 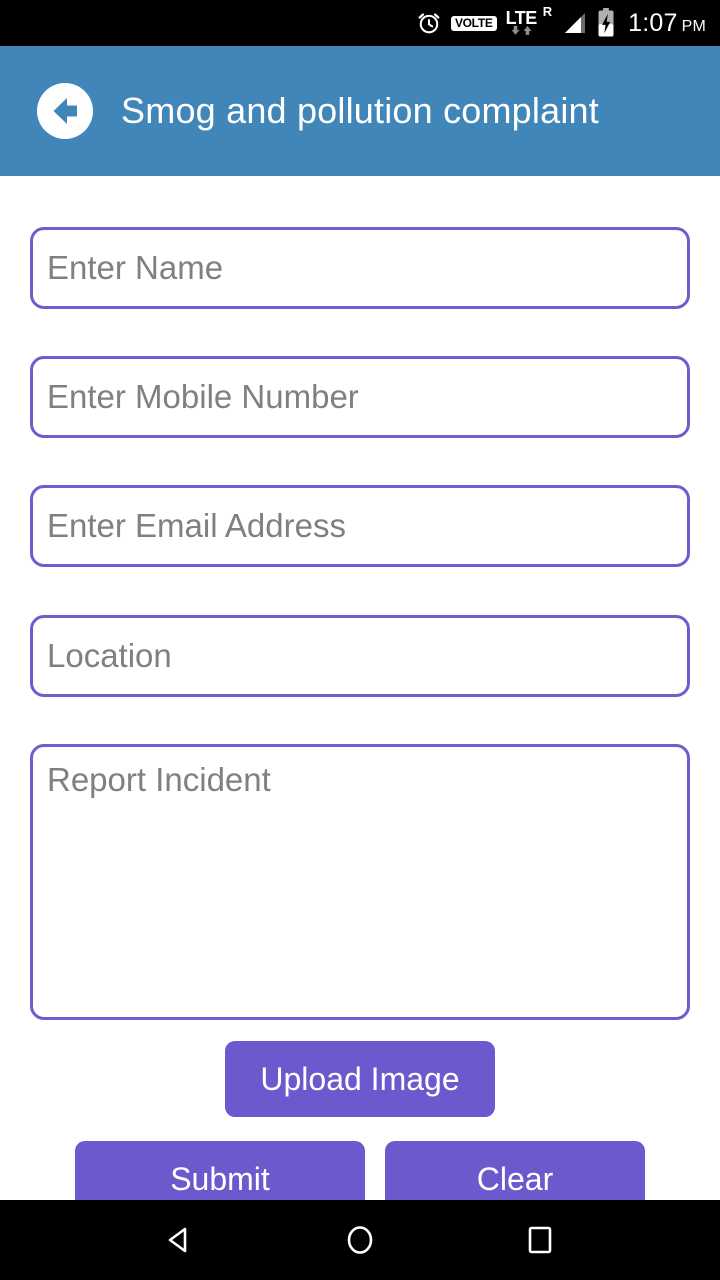 What do you see at coordinates (360, 1079) in the screenshot?
I see `upload-image-button: Upload Image` at bounding box center [360, 1079].